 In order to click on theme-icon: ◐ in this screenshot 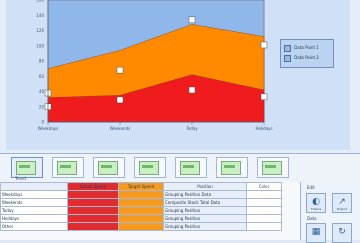, I will do `click(316, 202)`.